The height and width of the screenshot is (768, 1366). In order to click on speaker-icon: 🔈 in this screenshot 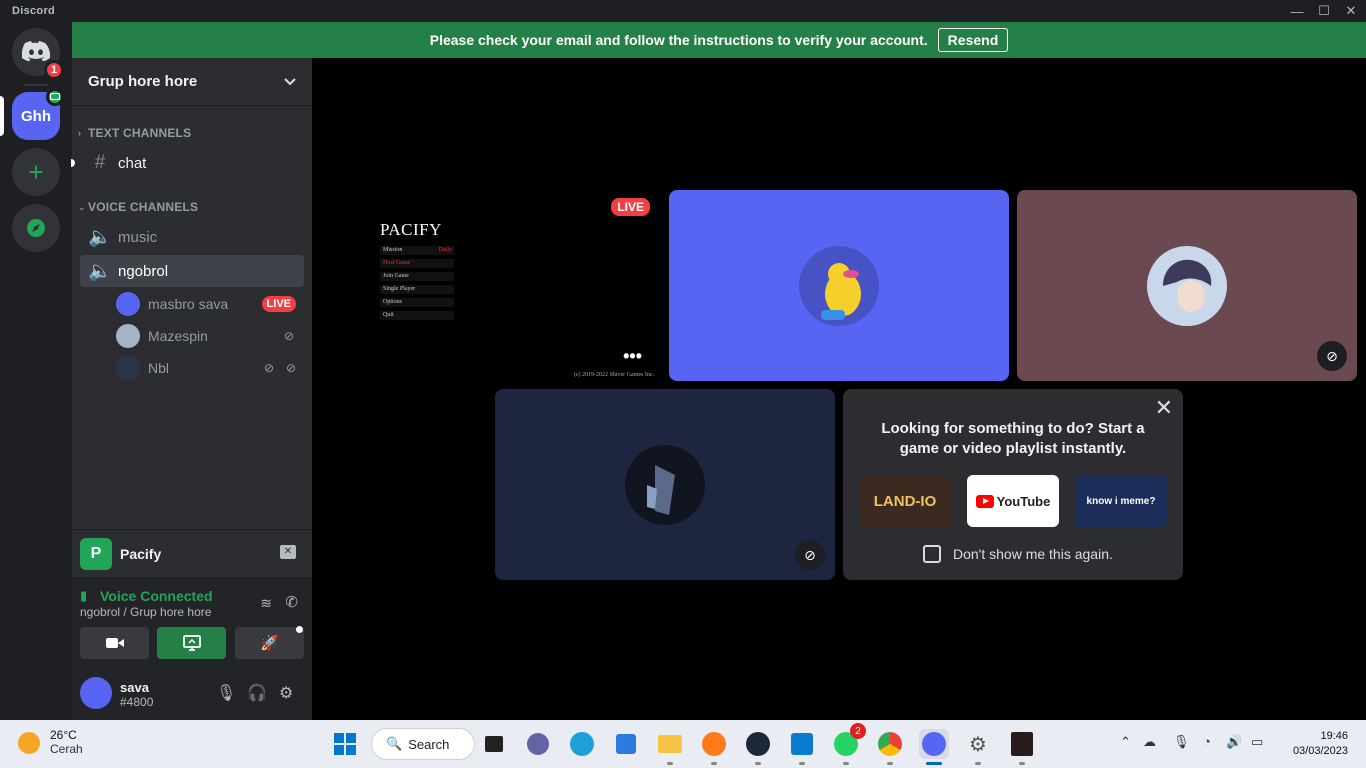, I will do `click(100, 237)`.